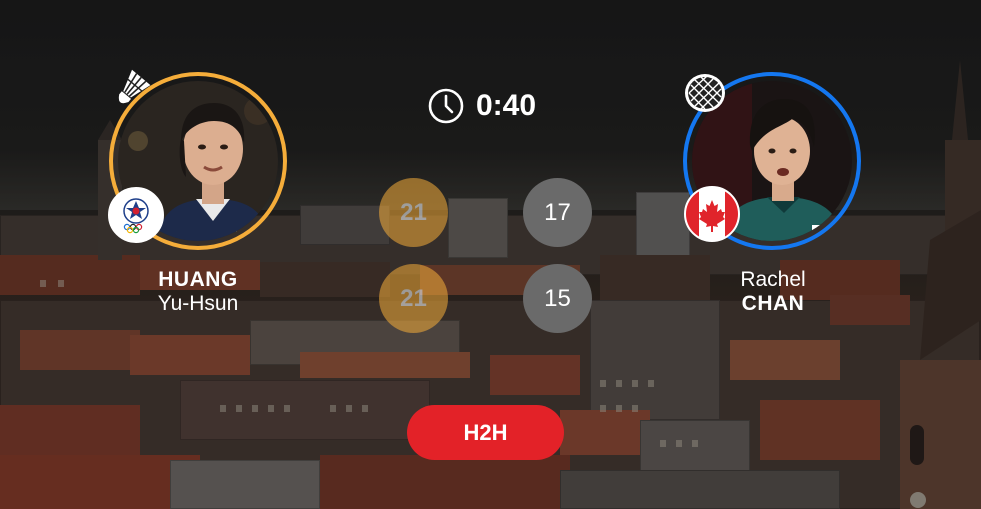  What do you see at coordinates (712, 214) in the screenshot?
I see `canada-flag-icon` at bounding box center [712, 214].